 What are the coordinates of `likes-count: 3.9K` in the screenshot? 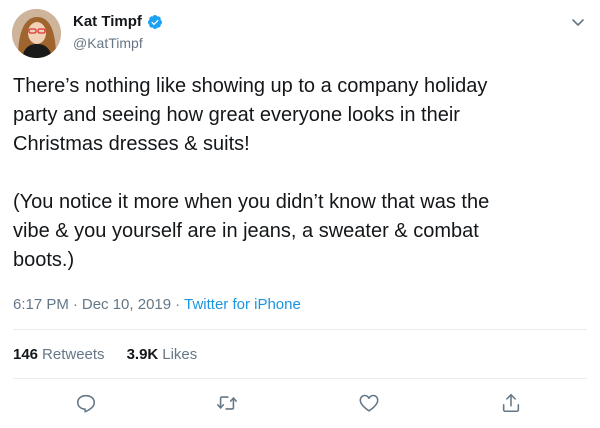 It's located at (142, 354).